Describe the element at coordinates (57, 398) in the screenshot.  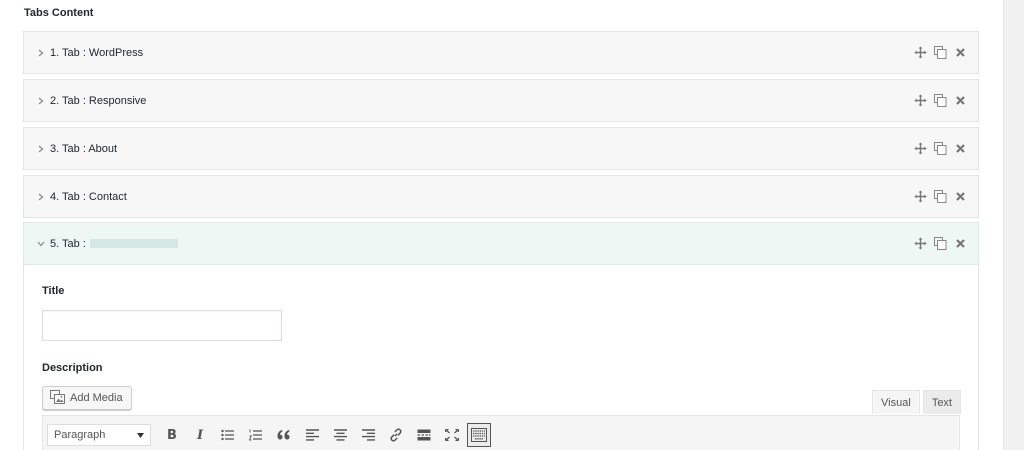
I see `media-icon` at that location.